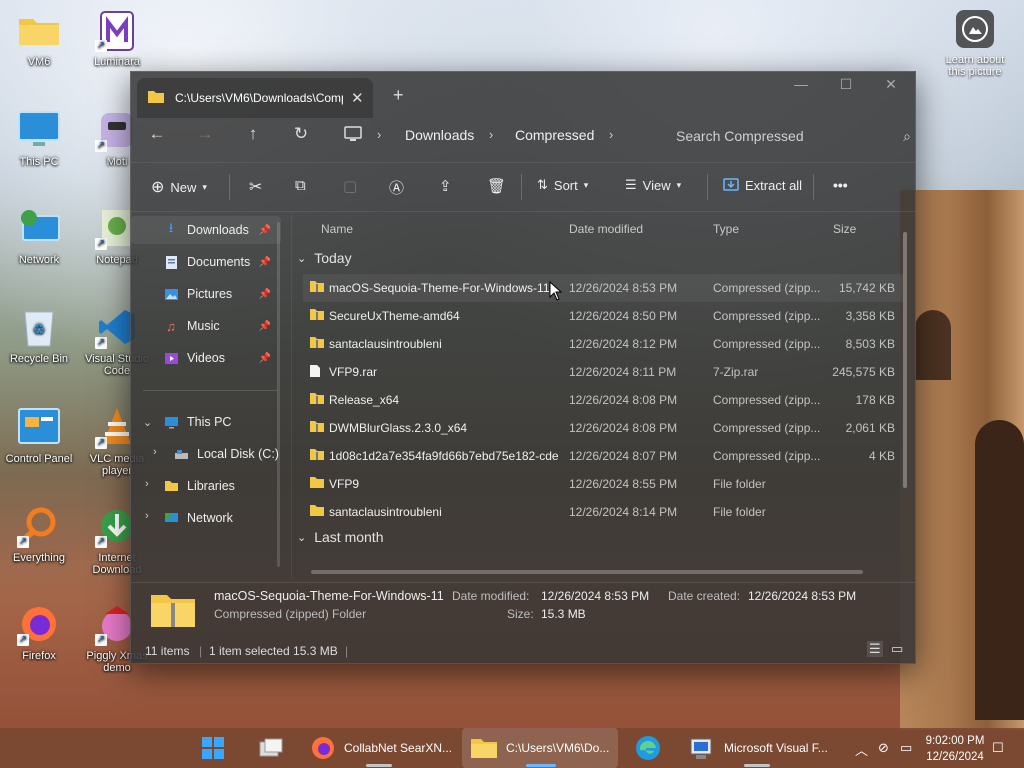 The width and height of the screenshot is (1024, 768). I want to click on file-row: VFP9 12/26/2024 8:55 PM File folder, so click(603, 484).